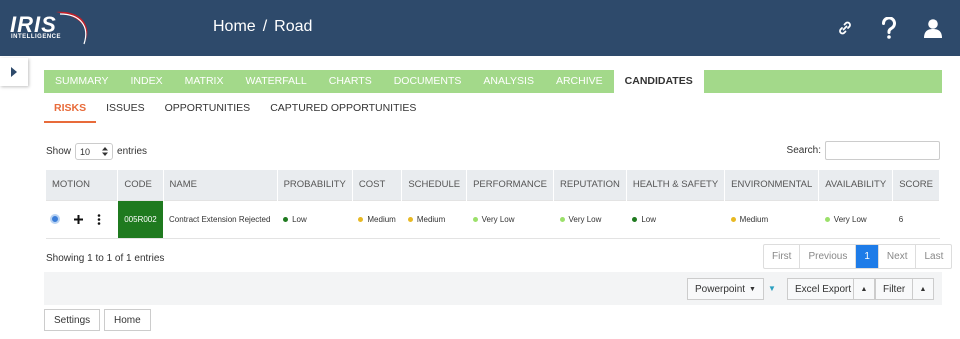 The height and width of the screenshot is (339, 960). I want to click on availability-value: Very Low, so click(850, 219).